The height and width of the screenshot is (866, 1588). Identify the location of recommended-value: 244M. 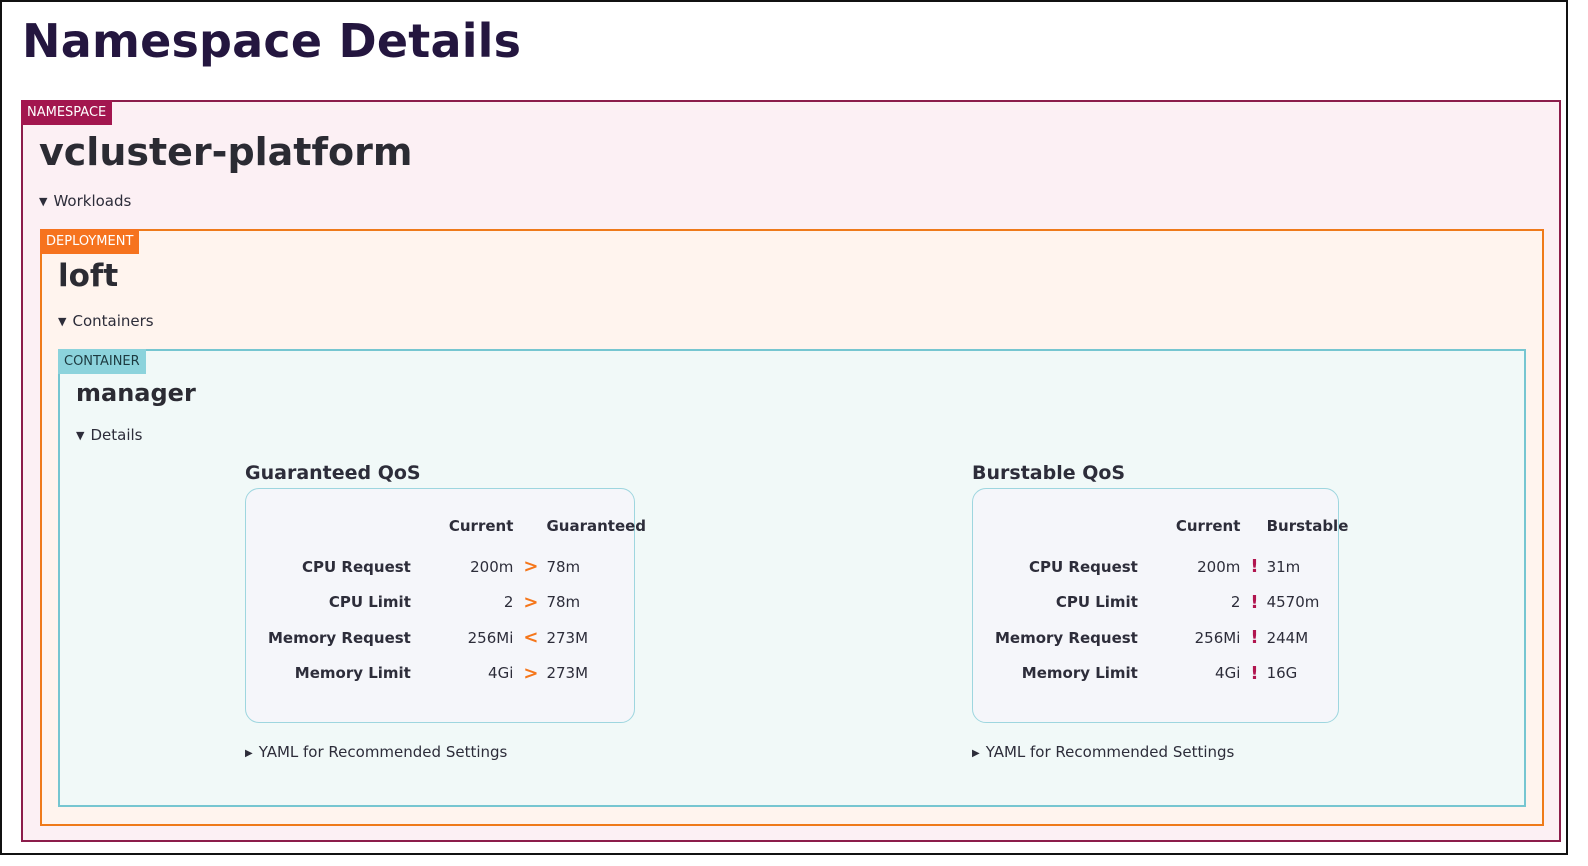
(1287, 637).